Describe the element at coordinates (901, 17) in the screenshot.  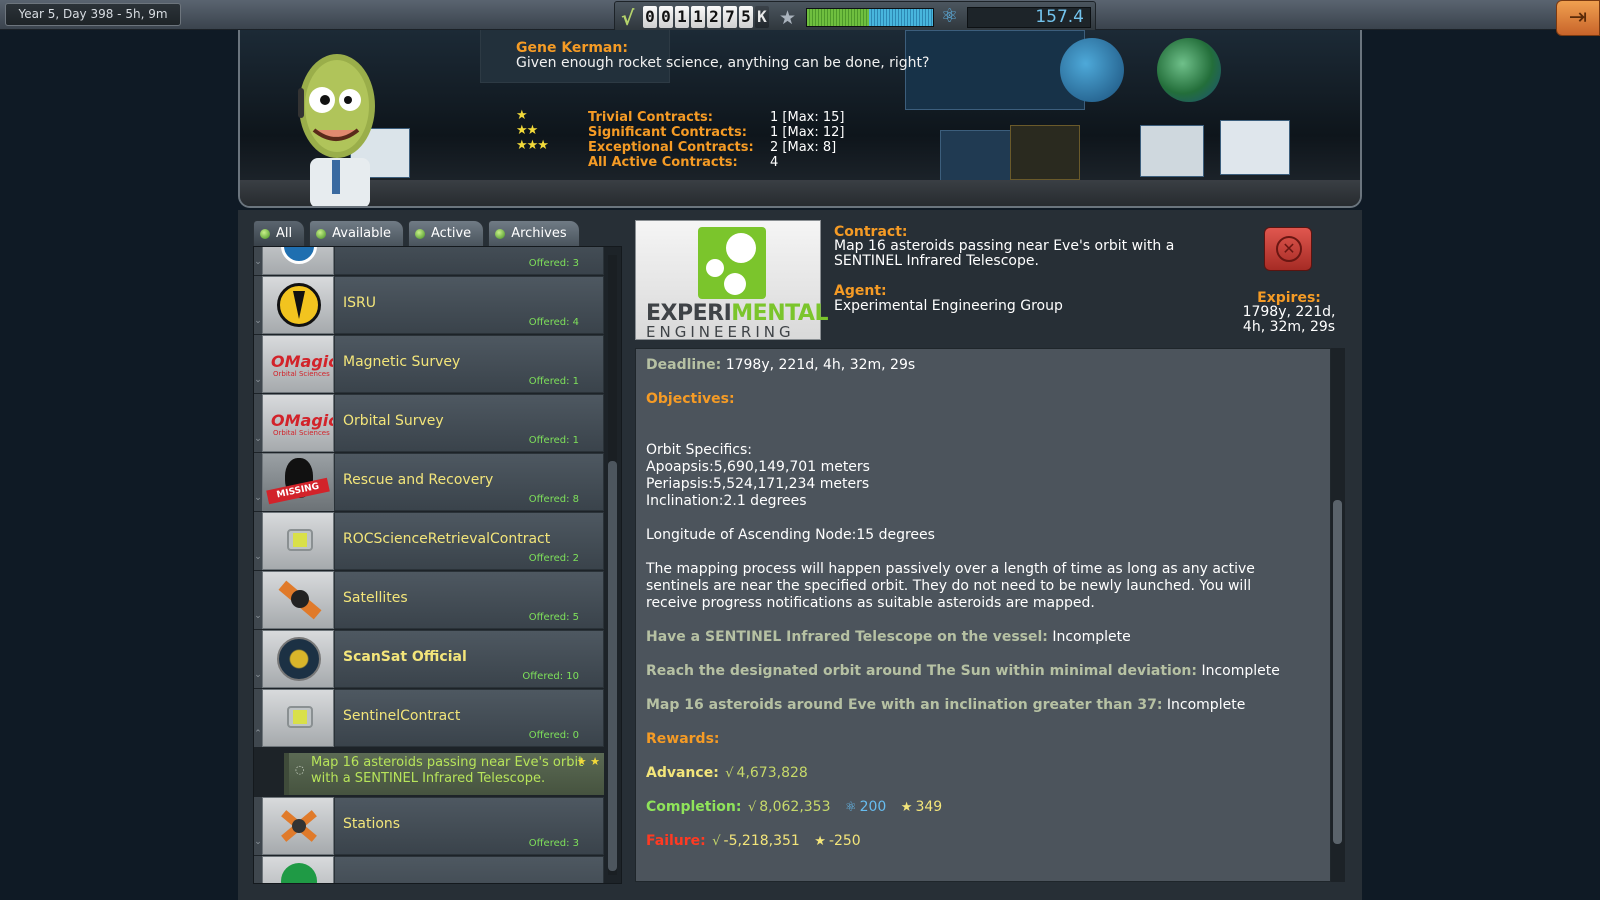
I see `reputation-fill-high` at that location.